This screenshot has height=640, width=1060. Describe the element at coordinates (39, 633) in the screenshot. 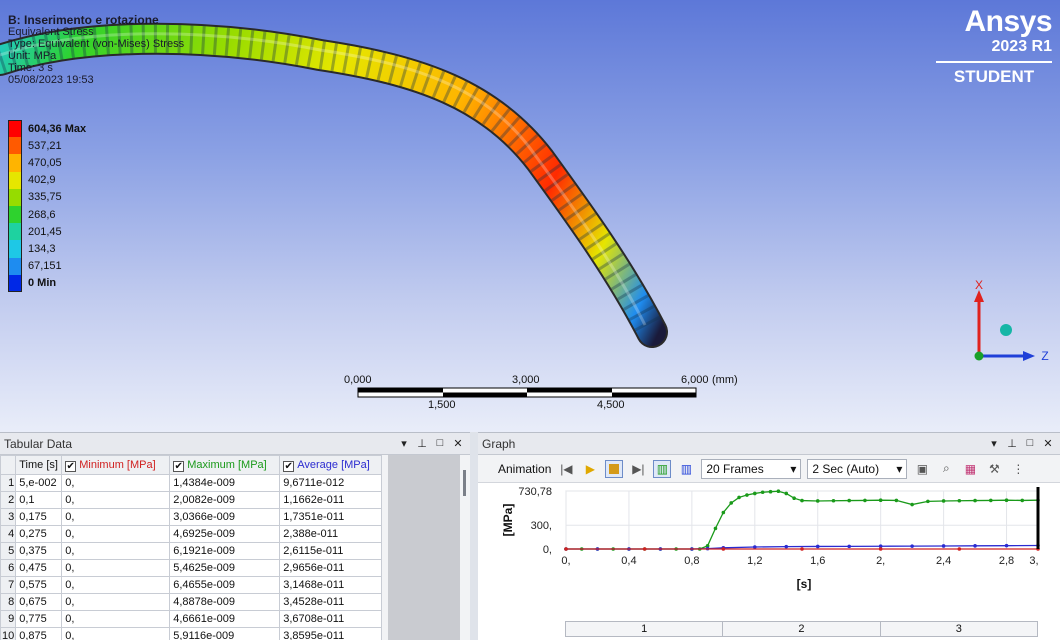

I see `table-cell: 0,875` at that location.